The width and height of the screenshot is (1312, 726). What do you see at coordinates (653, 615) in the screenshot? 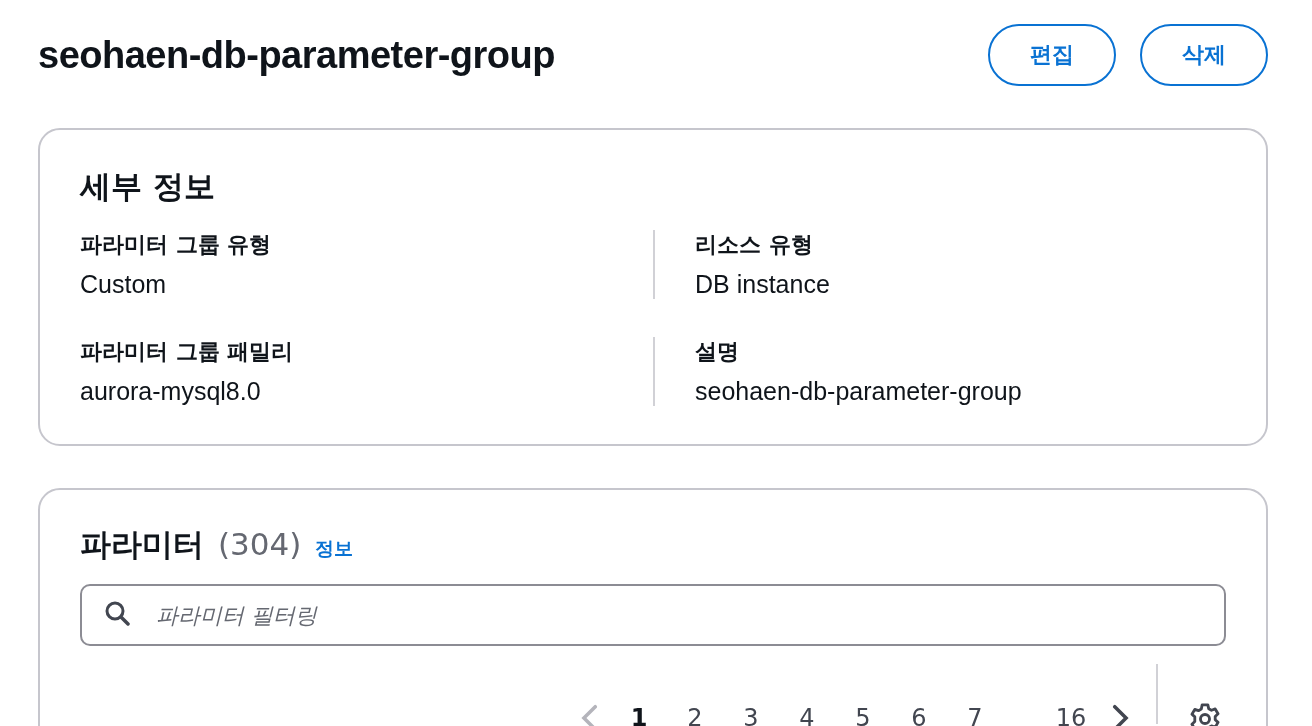
I see `search-field: 파라미터 필터링` at bounding box center [653, 615].